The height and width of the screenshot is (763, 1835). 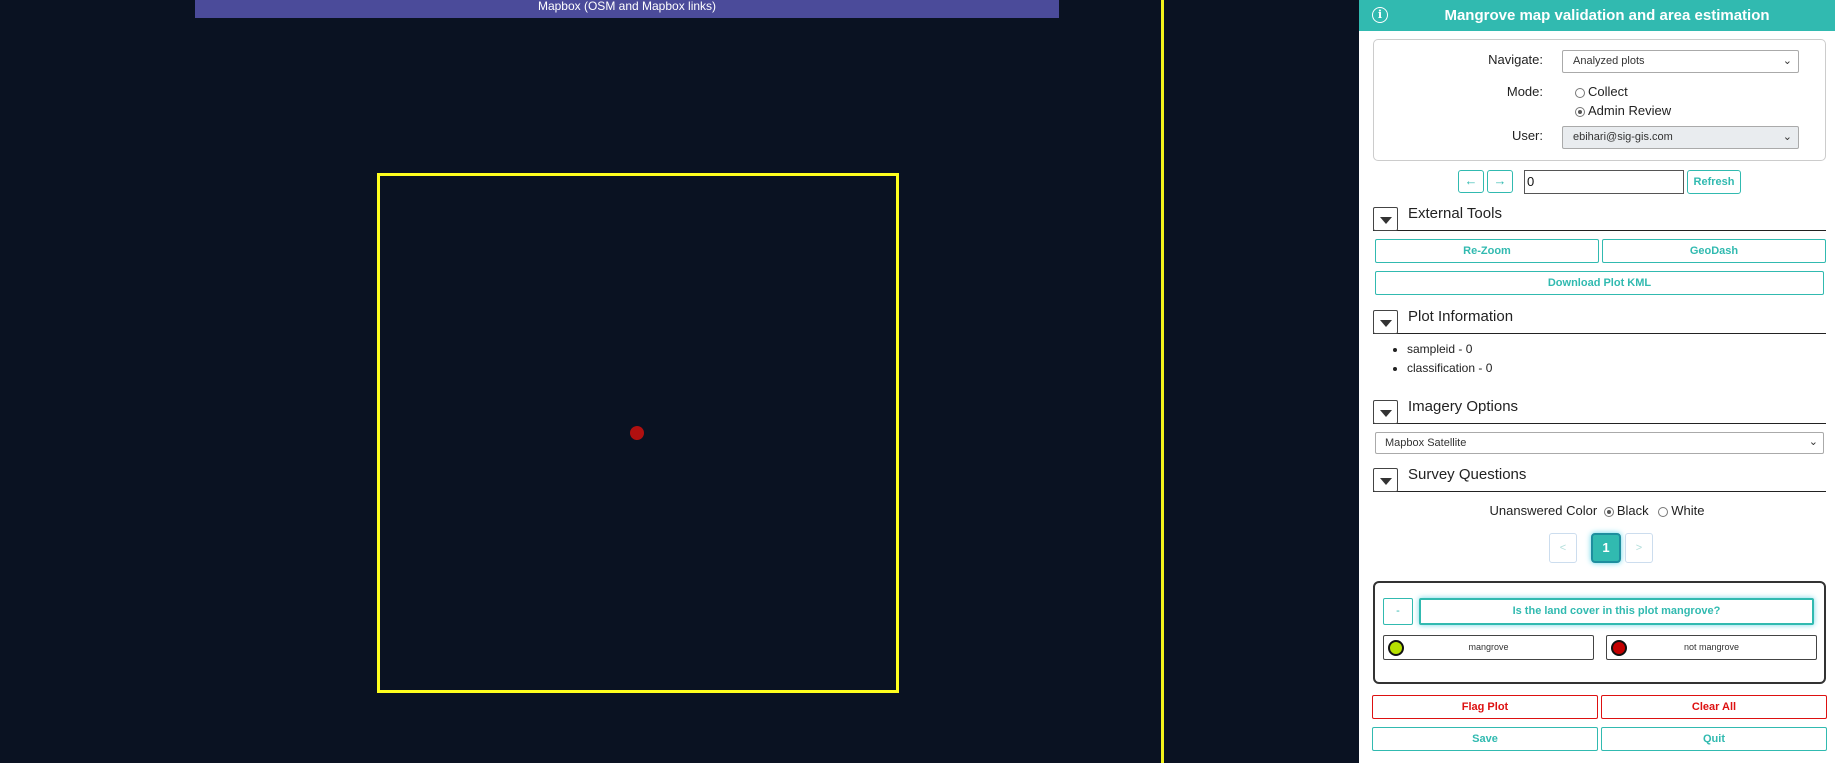 What do you see at coordinates (1449, 349) in the screenshot?
I see `list-item: sampleid - 0` at bounding box center [1449, 349].